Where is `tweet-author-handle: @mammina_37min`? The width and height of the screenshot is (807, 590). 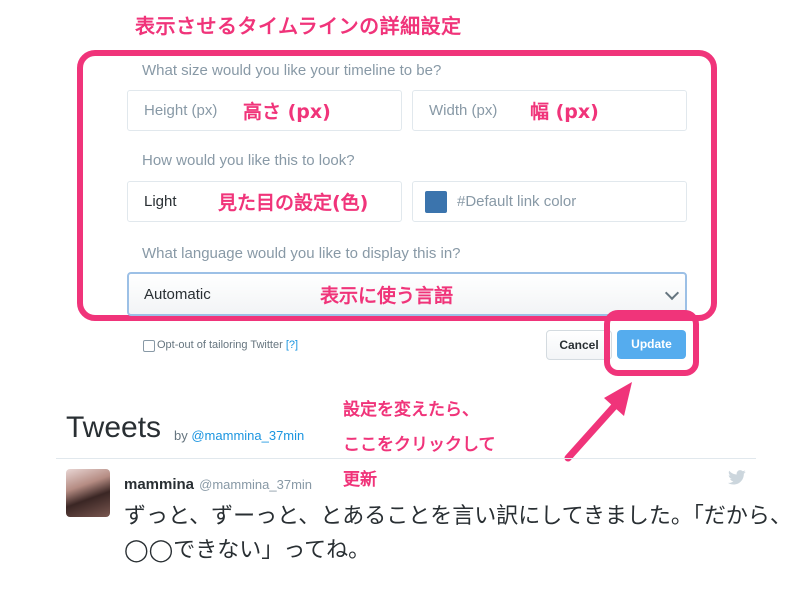
tweet-author-handle: @mammina_37min is located at coordinates (256, 484).